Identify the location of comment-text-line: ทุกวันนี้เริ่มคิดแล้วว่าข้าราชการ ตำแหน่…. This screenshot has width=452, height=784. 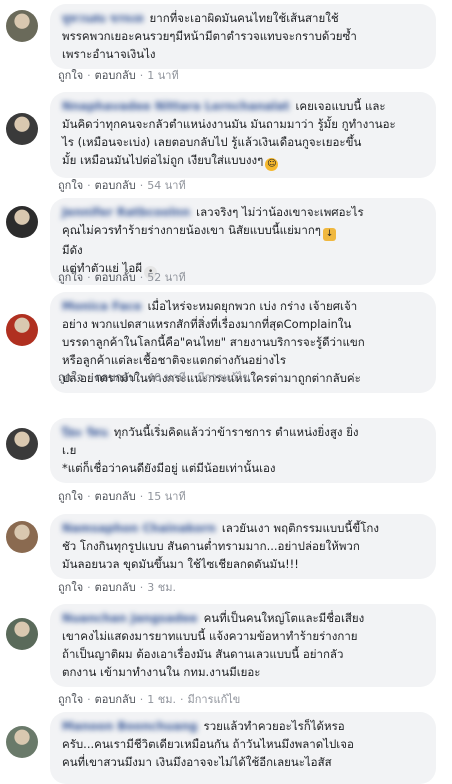
(236, 432).